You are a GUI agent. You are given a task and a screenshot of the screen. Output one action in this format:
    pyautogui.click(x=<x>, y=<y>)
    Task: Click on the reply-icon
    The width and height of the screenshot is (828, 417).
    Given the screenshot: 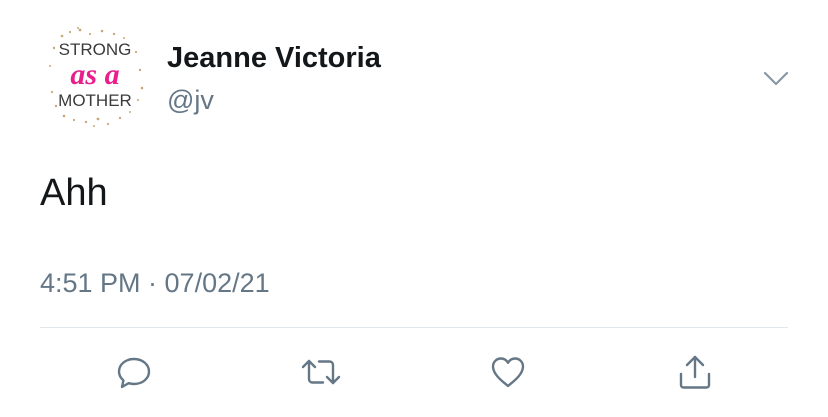 What is the action you would take?
    pyautogui.click(x=134, y=373)
    